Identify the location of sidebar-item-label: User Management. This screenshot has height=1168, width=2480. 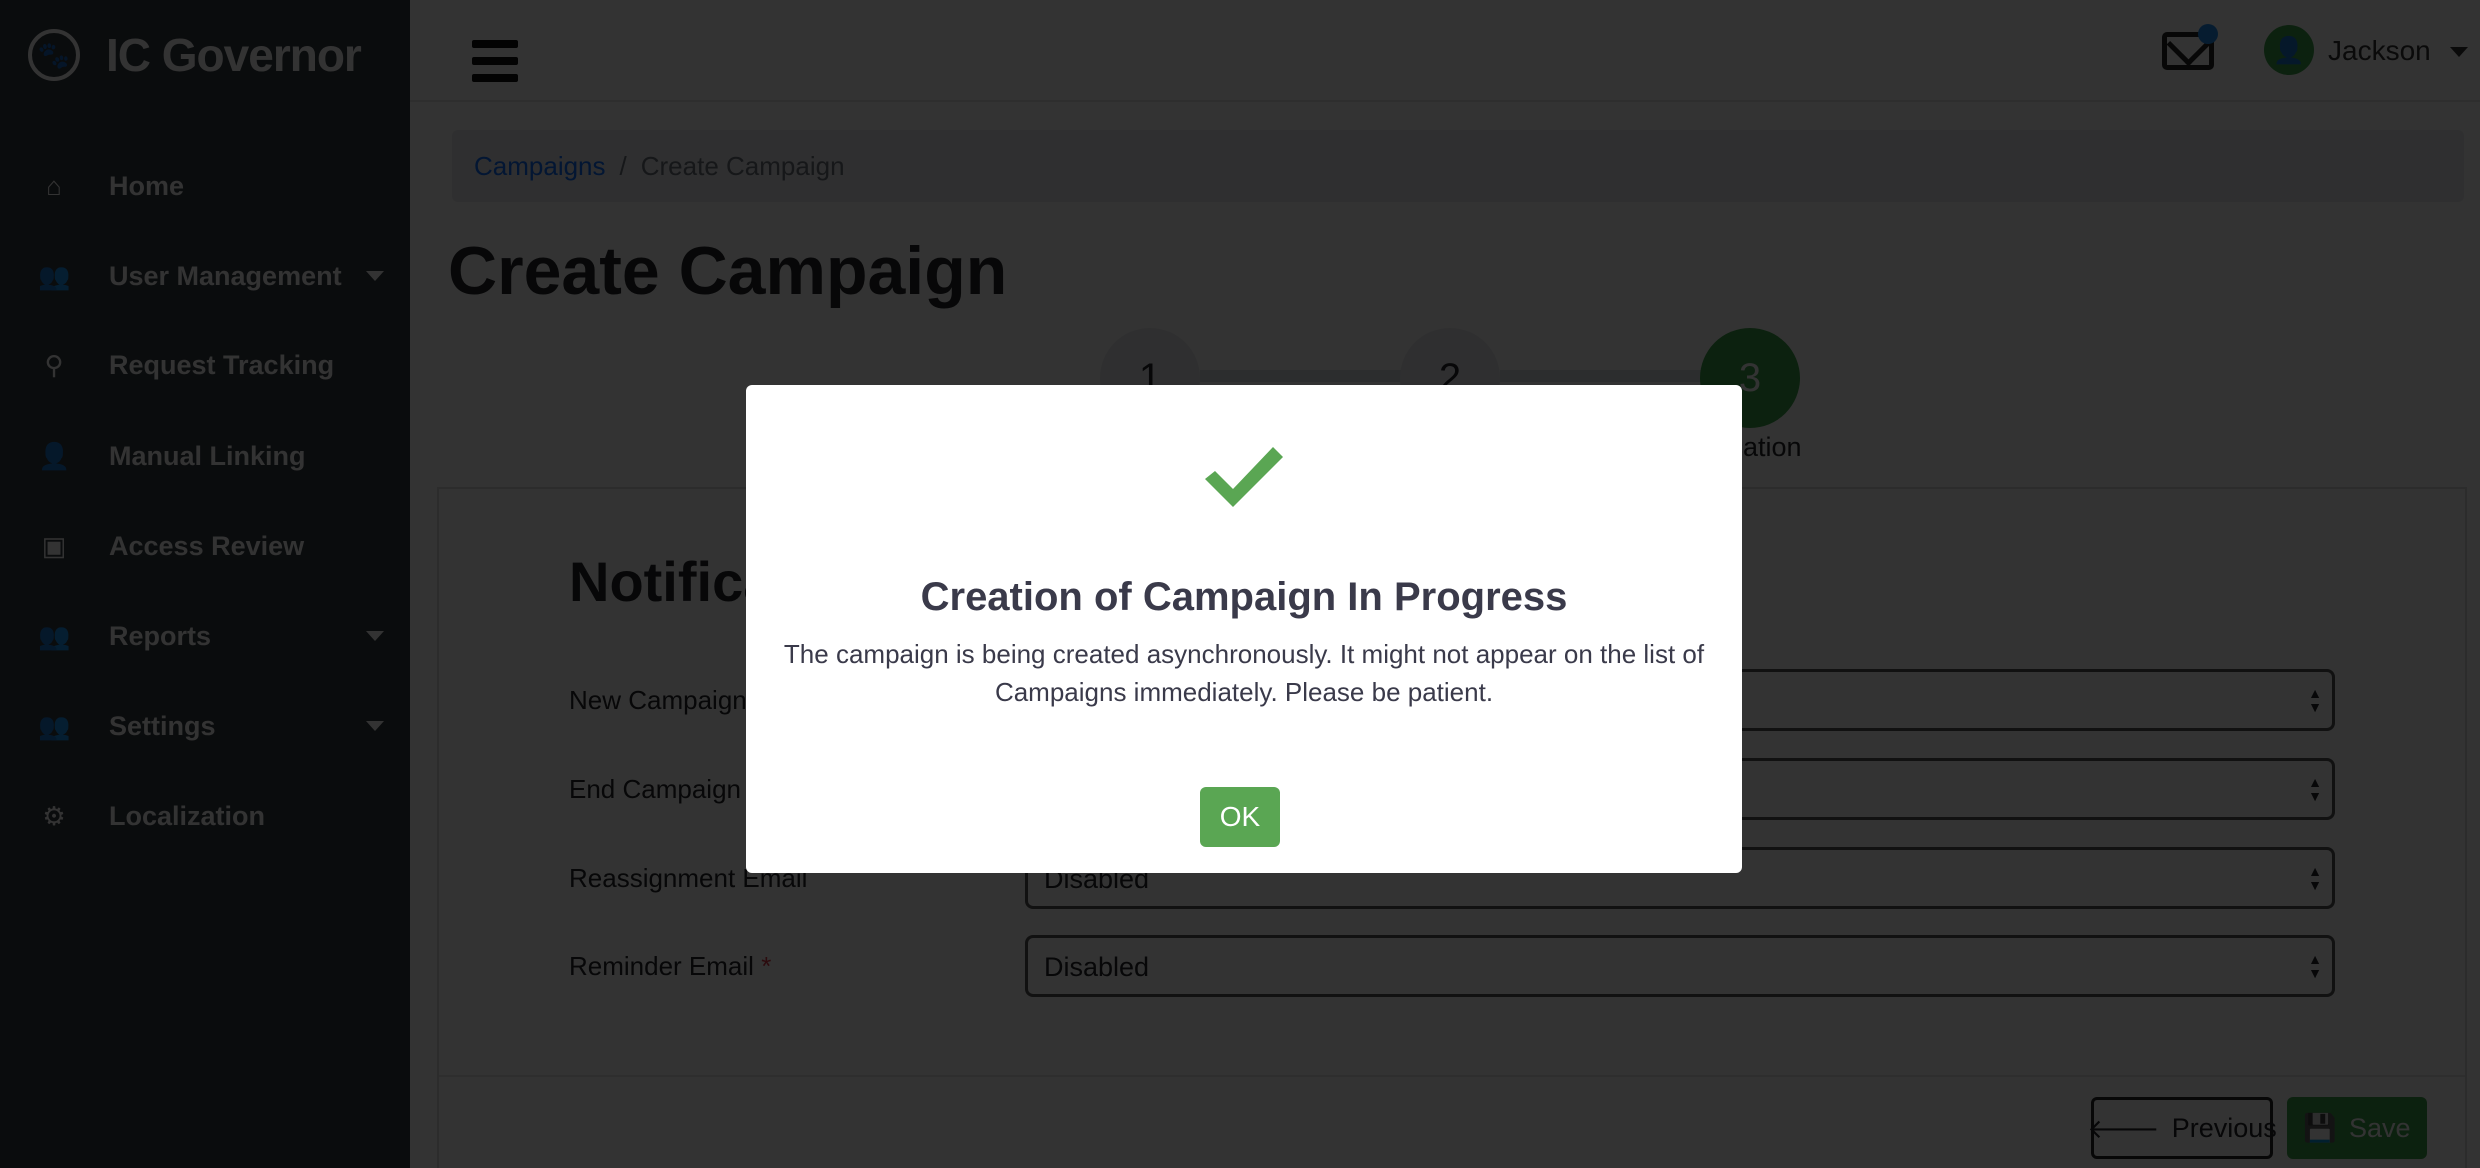
(225, 275).